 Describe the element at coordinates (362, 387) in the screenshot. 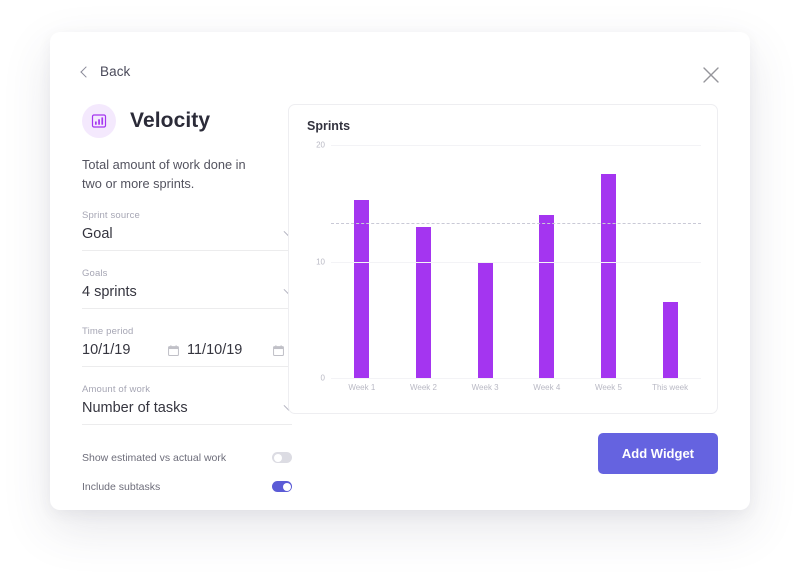

I see `x-tick-label: Week 1` at that location.